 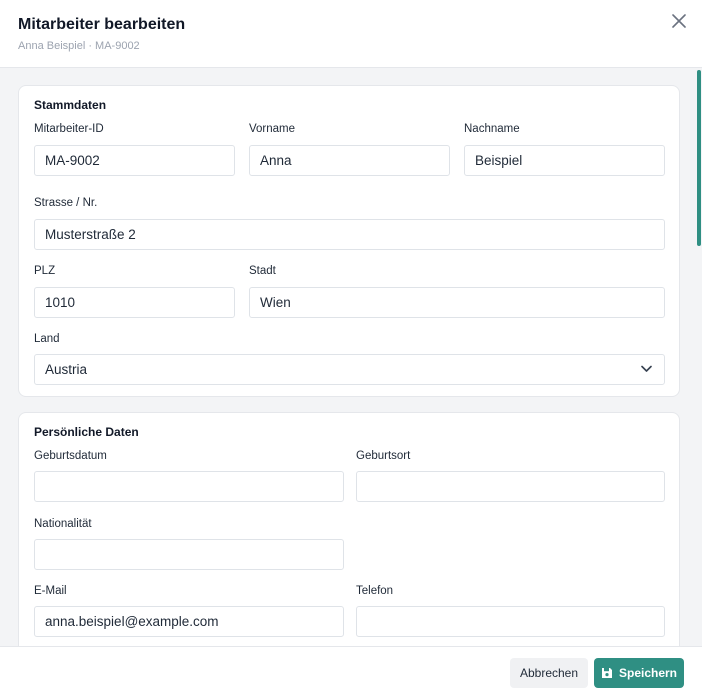 I want to click on label-city: Stadt, so click(x=262, y=271).